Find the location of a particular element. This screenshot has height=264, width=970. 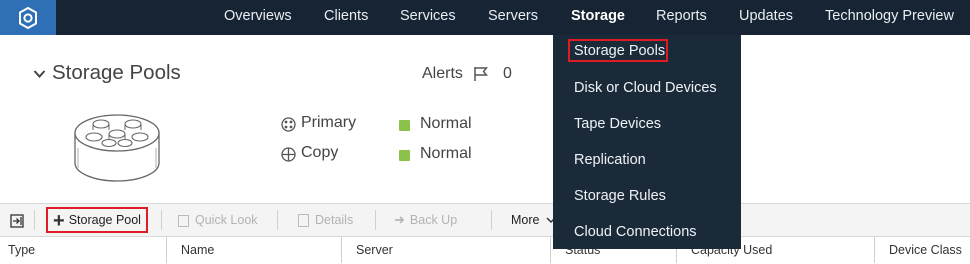

storage-pool-illustration-icon is located at coordinates (117, 151).